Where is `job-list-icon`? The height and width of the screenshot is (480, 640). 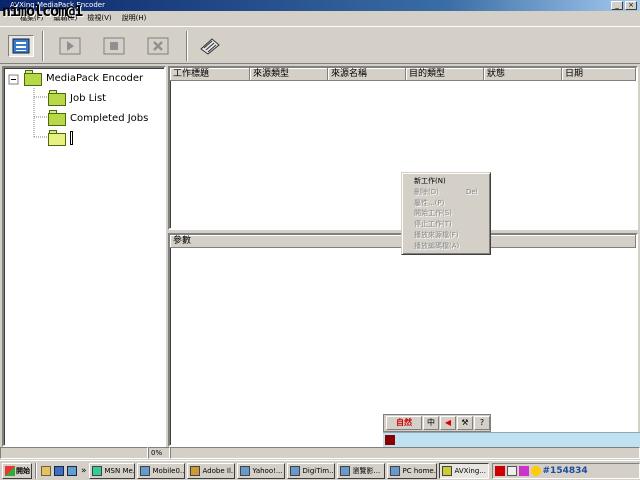
job-list-icon is located at coordinates (21, 46).